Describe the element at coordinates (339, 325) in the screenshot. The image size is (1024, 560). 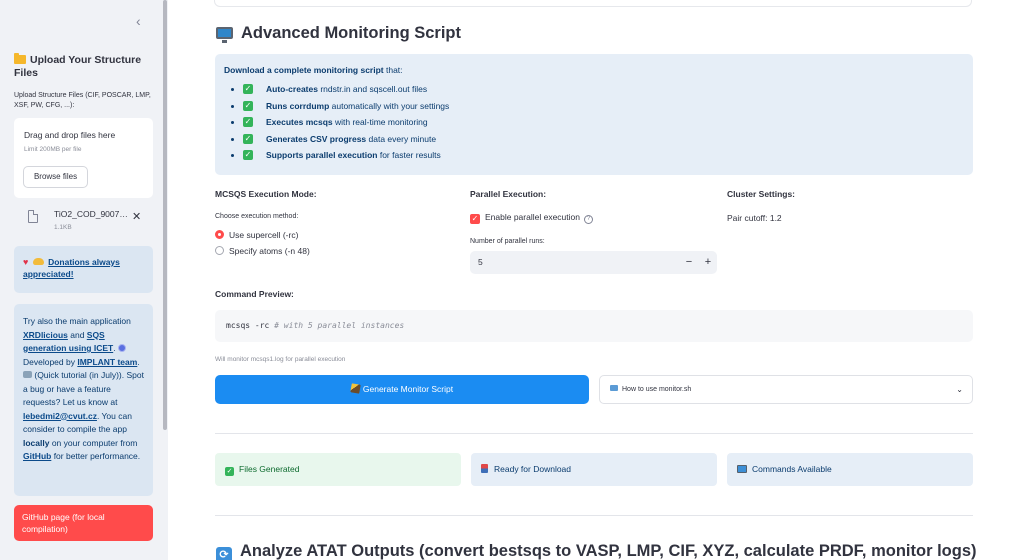
I see `command-comment: # with 5 parallel instances` at that location.